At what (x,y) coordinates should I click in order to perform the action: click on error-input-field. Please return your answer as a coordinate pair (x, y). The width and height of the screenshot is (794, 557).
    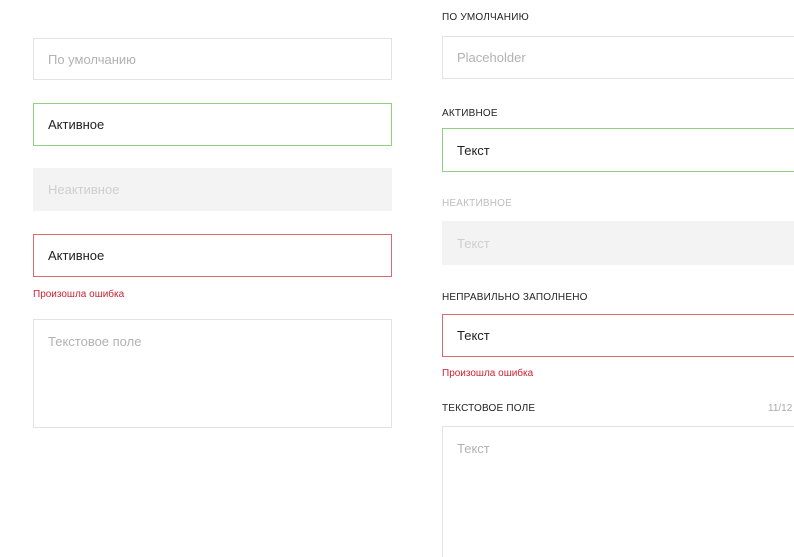
    Looking at the image, I should click on (212, 255).